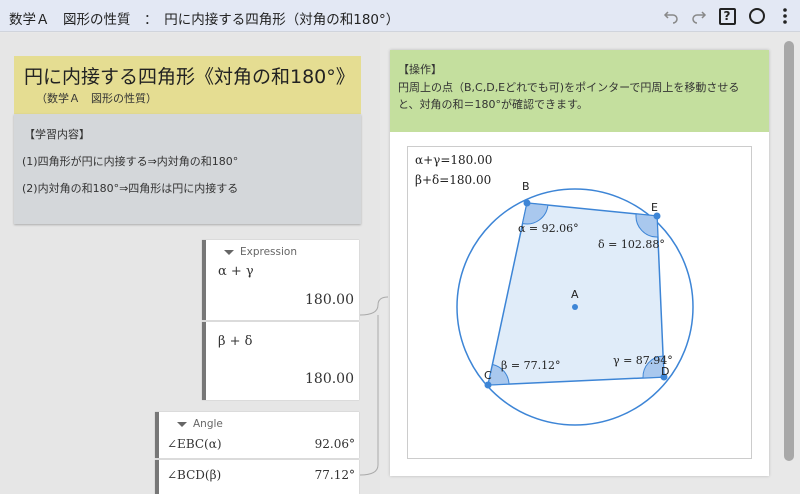 The image size is (800, 494). What do you see at coordinates (488, 375) in the screenshot?
I see `label-c: C` at bounding box center [488, 375].